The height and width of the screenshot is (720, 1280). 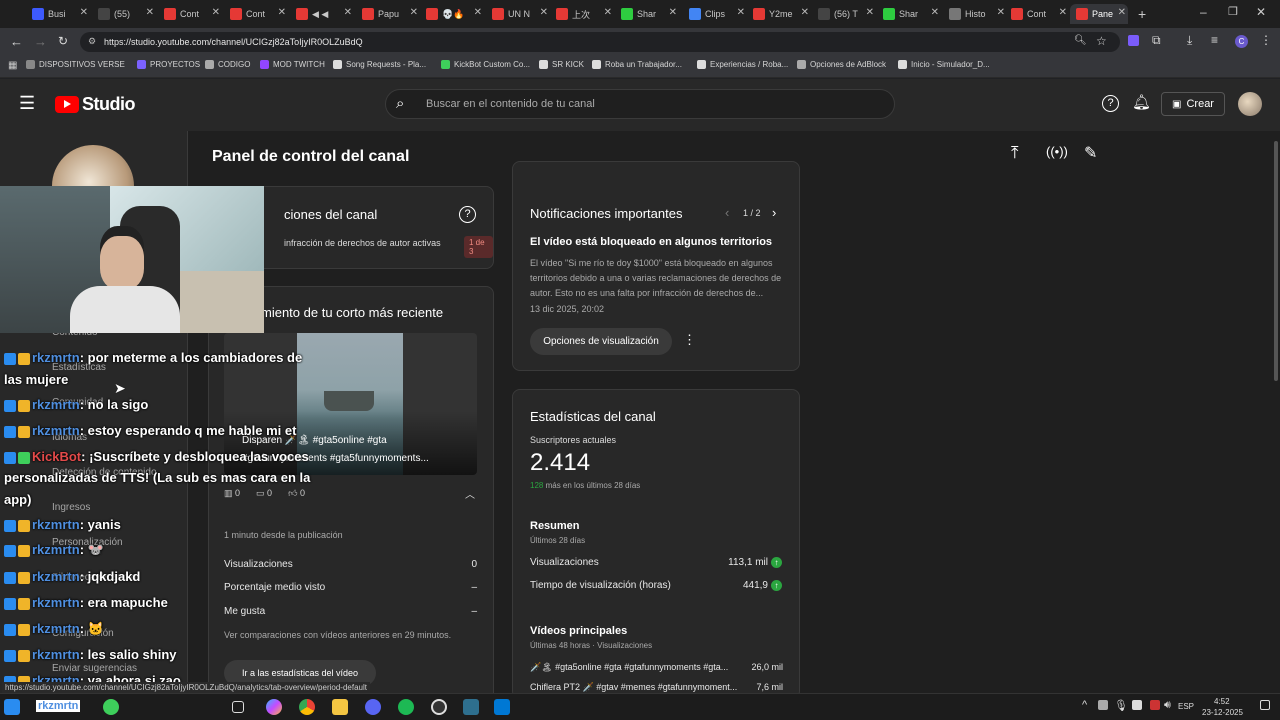 What do you see at coordinates (1276, 261) in the screenshot?
I see `page-scrollbar` at bounding box center [1276, 261].